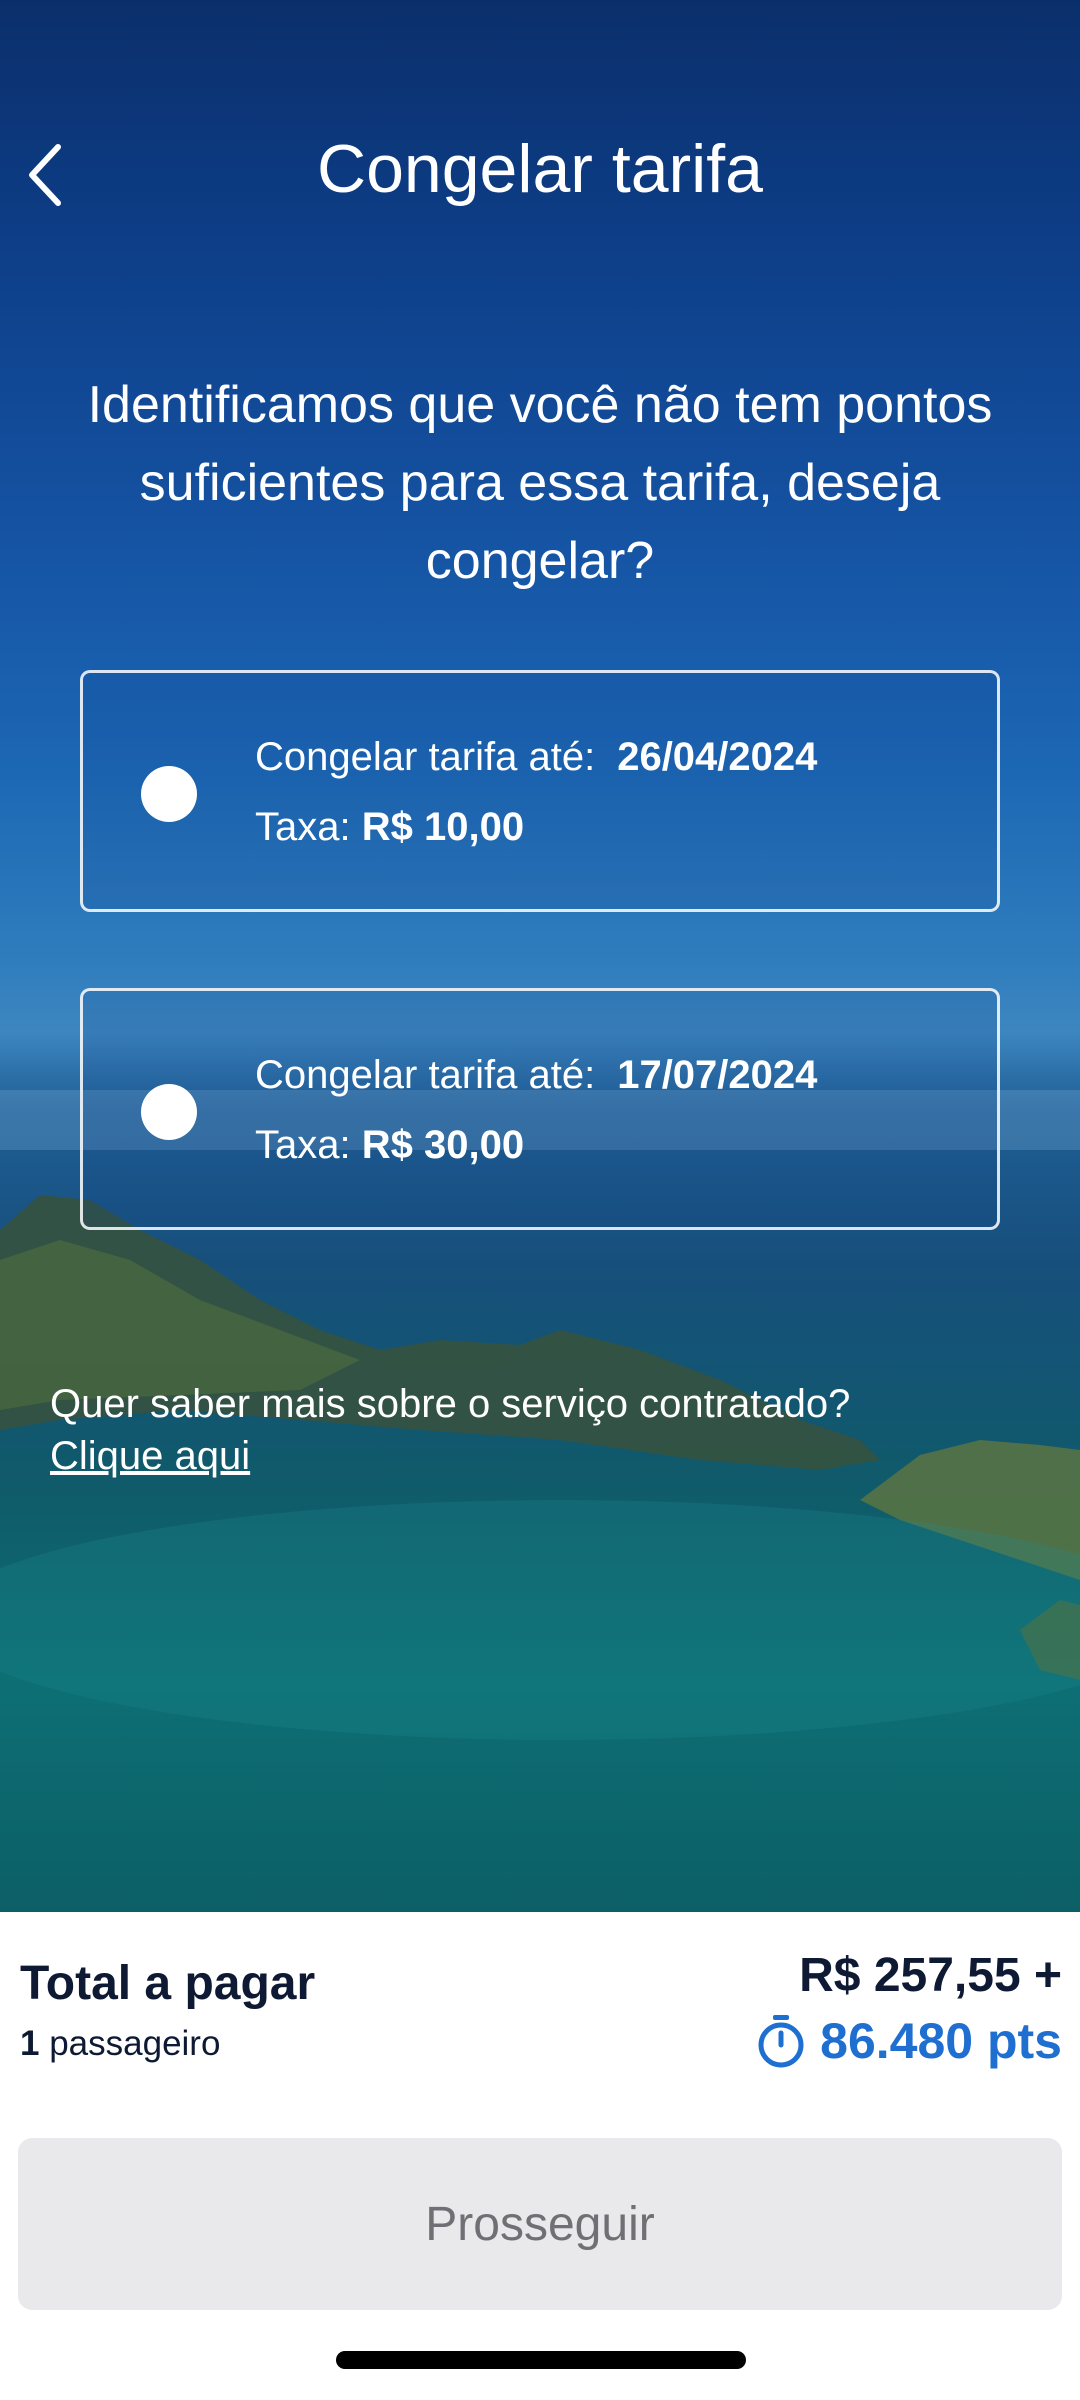 The image size is (1080, 2400). I want to click on fee-value: R$ 10,00, so click(443, 827).